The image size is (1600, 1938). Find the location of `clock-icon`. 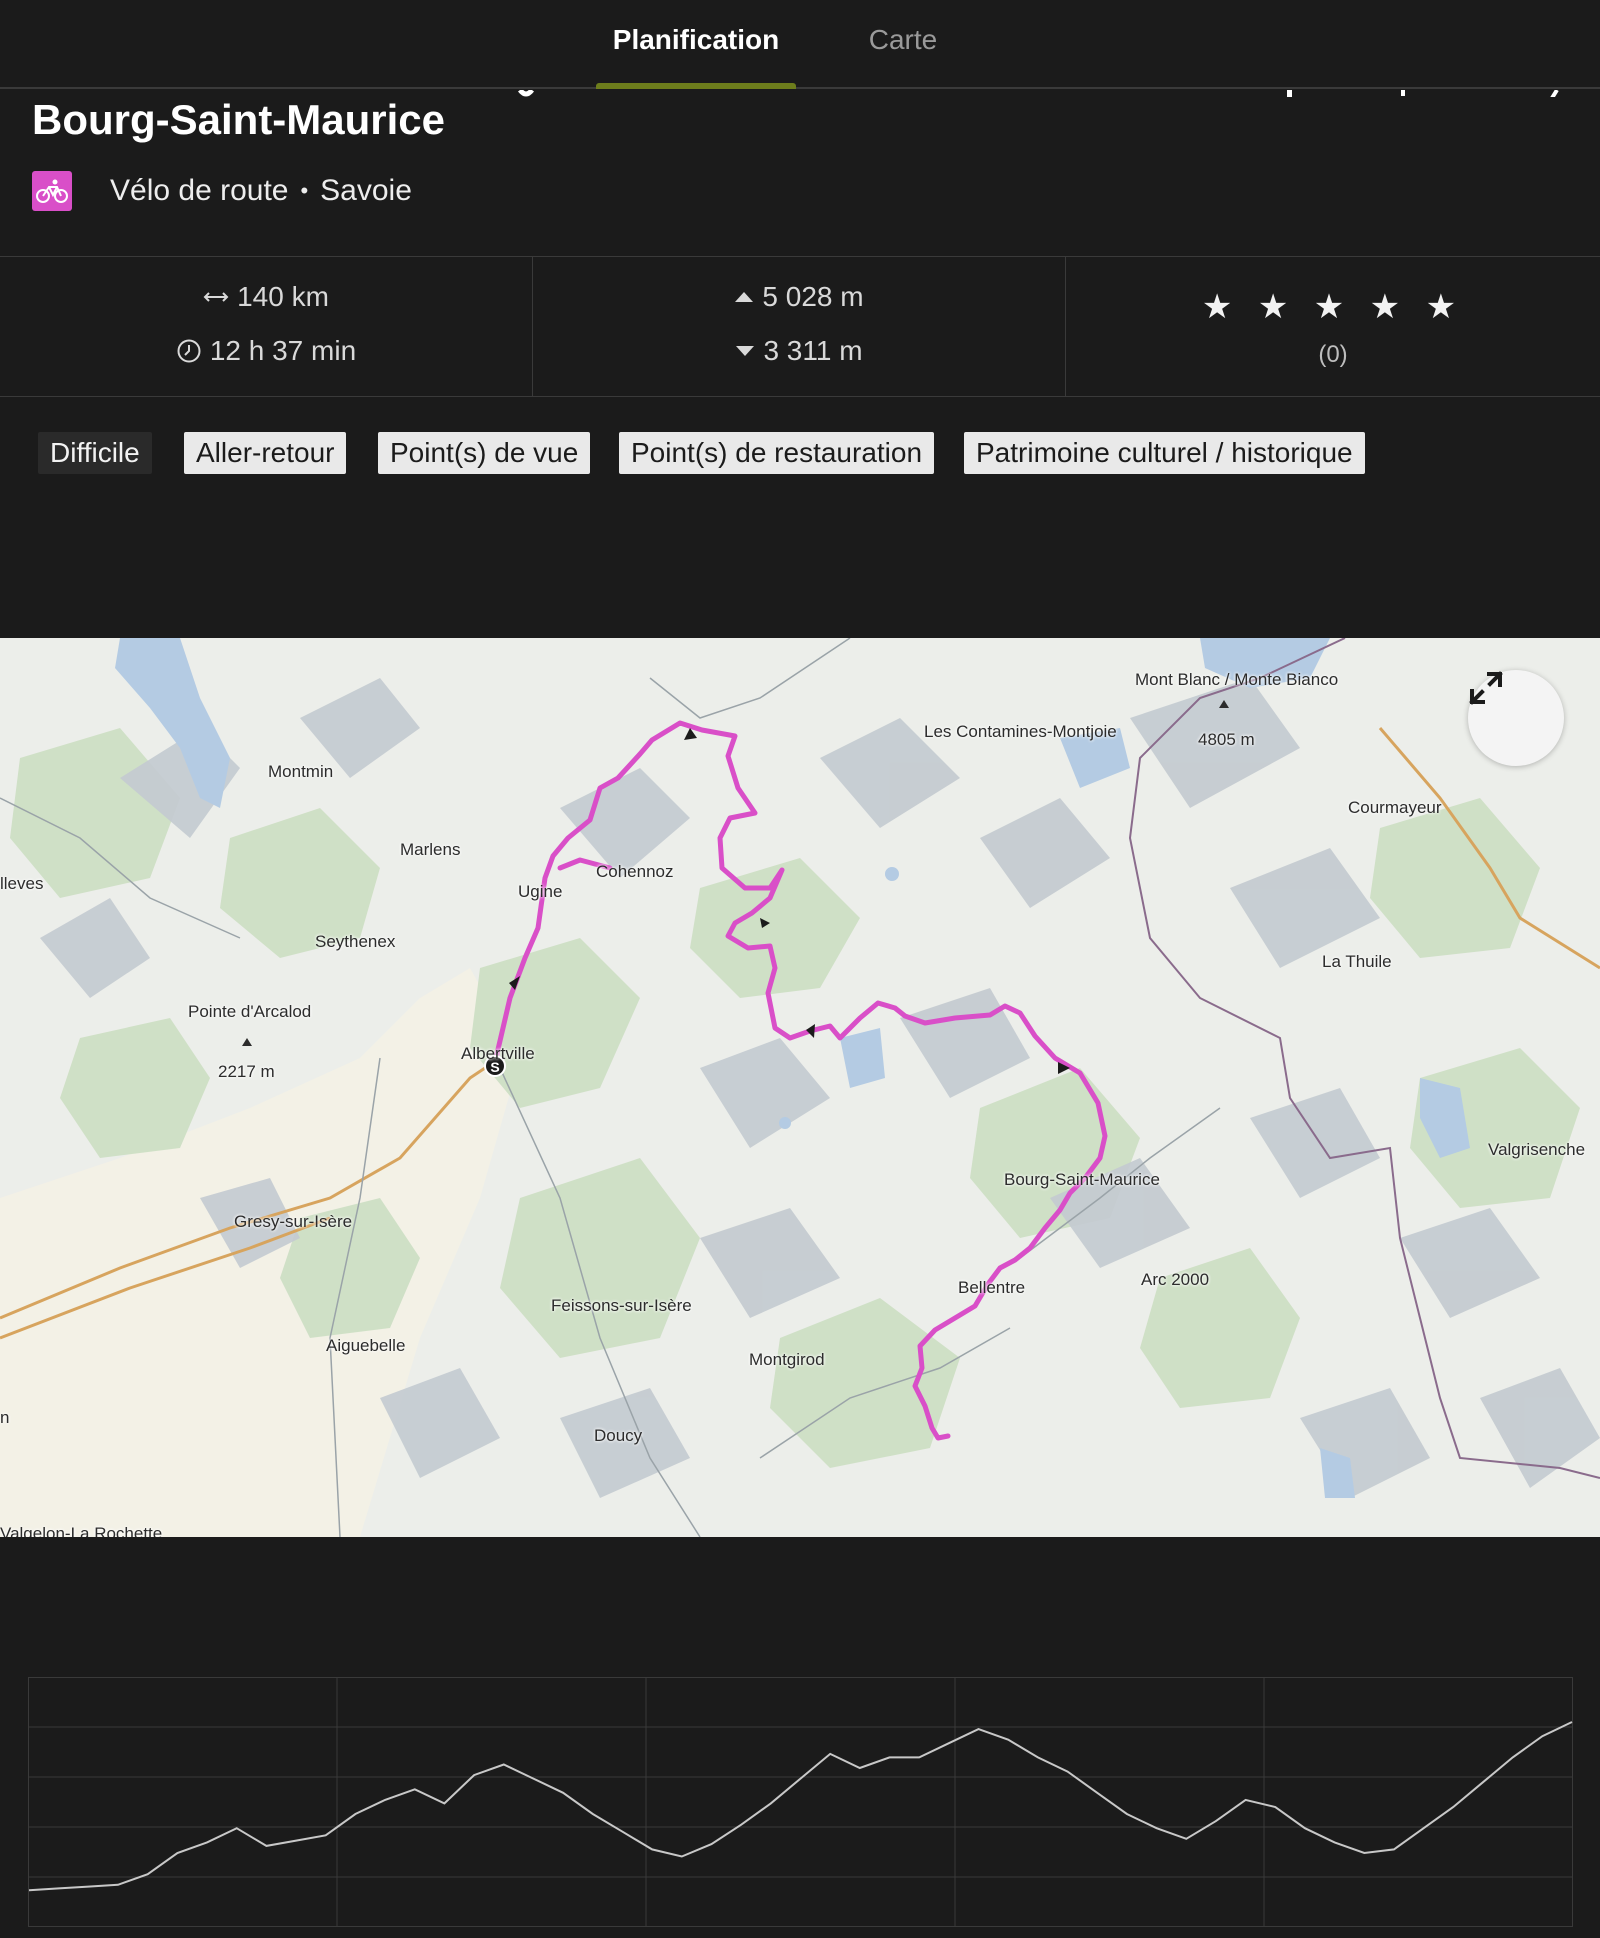

clock-icon is located at coordinates (189, 351).